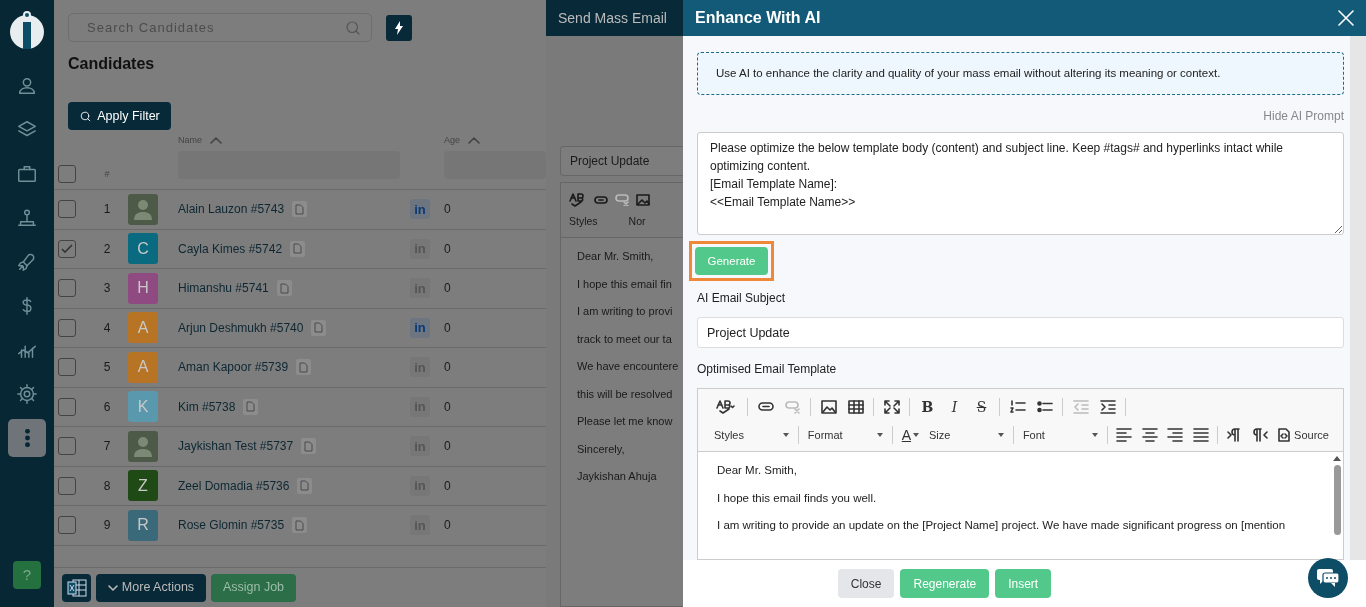  I want to click on scroll-up-icon, so click(1337, 459).